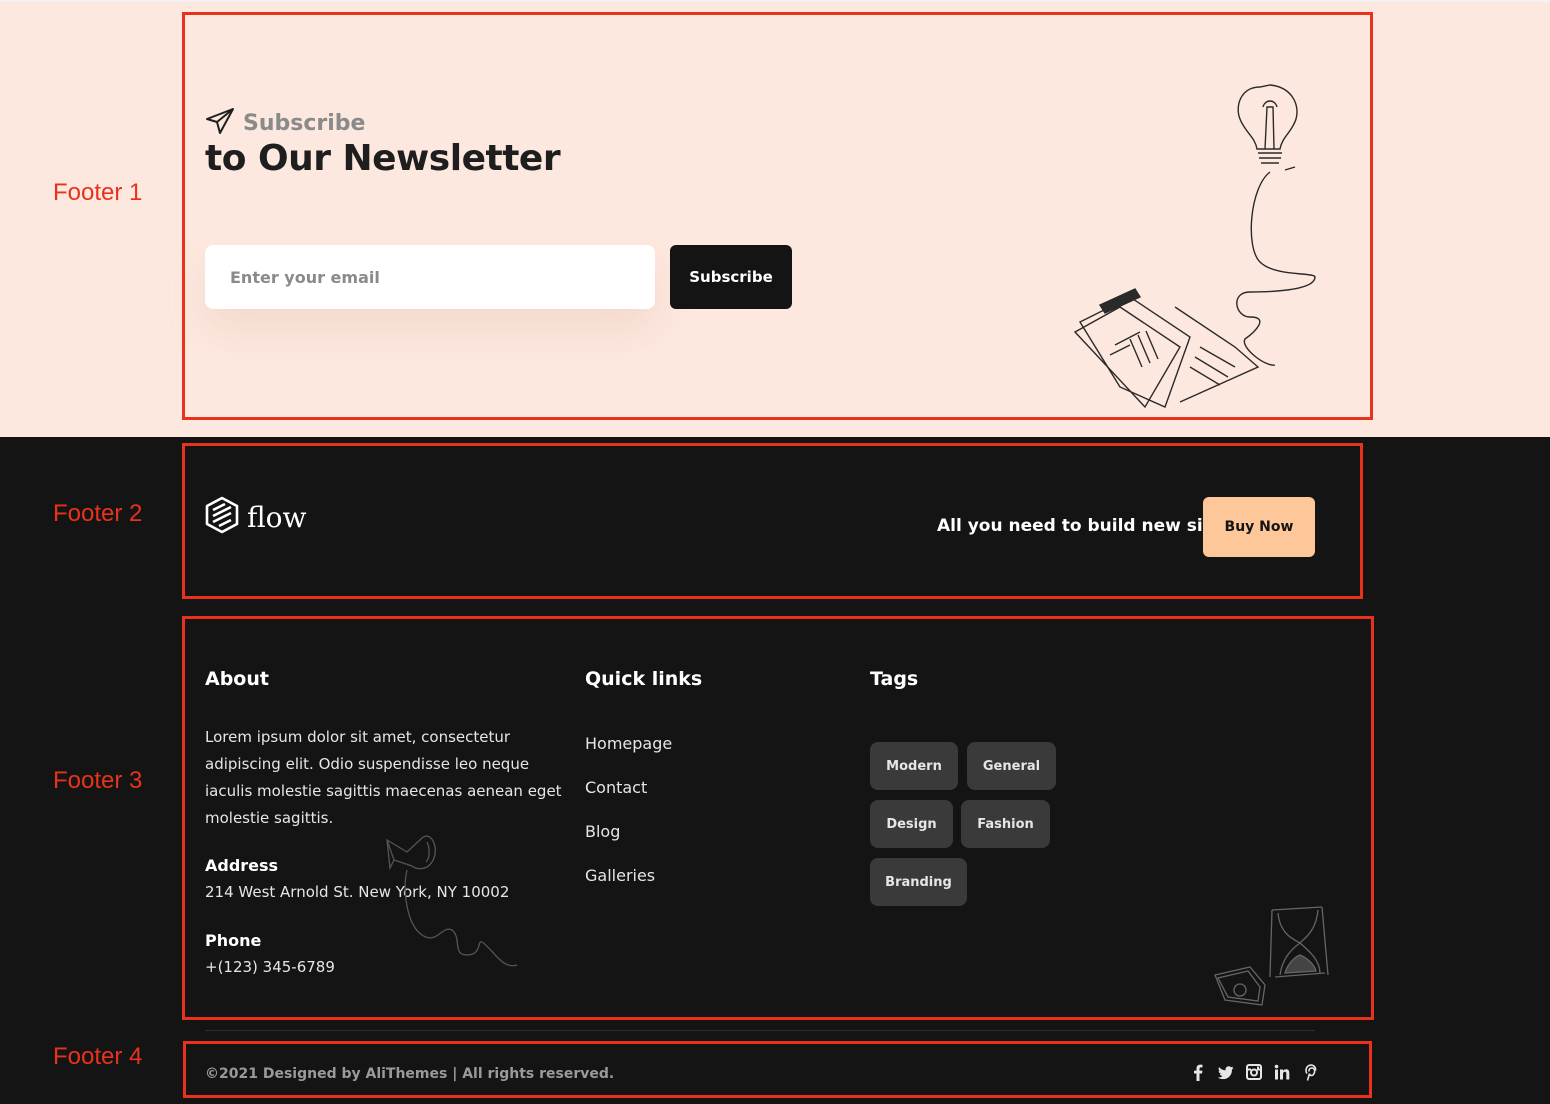 This screenshot has height=1104, width=1550. What do you see at coordinates (452, 905) in the screenshot?
I see `megaphone-illustration` at bounding box center [452, 905].